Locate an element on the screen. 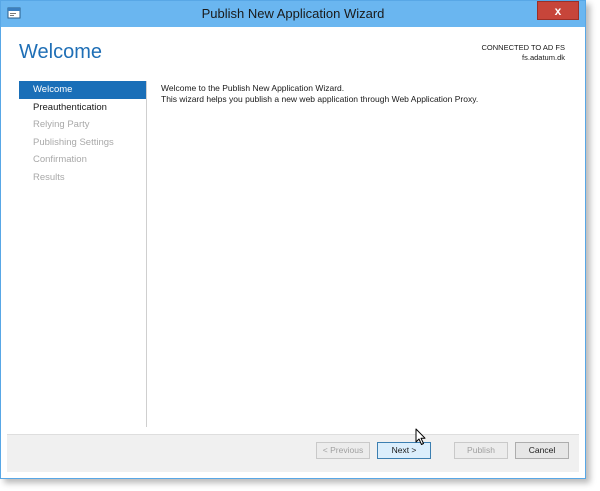  cancel-button: Cancel is located at coordinates (542, 450).